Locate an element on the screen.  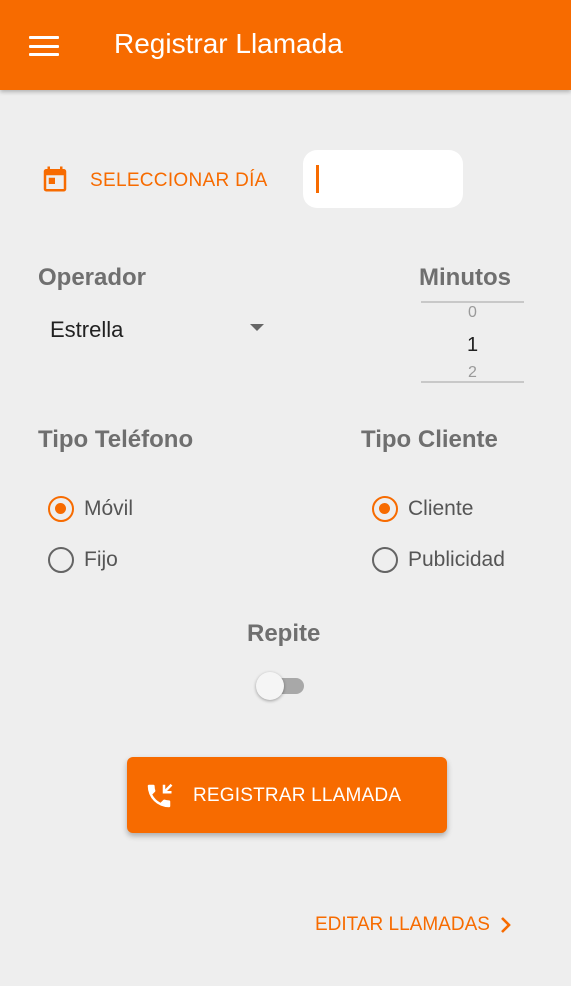
client-type-label: Tipo Cliente is located at coordinates (429, 439).